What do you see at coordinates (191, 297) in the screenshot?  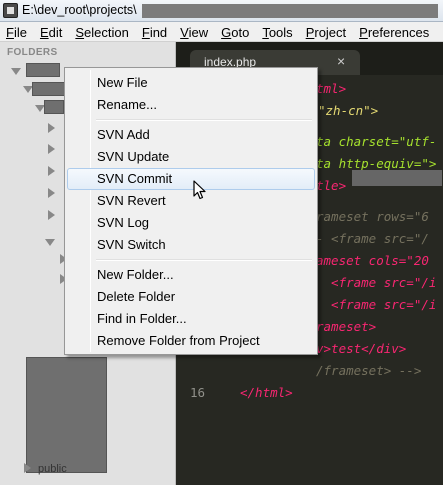 I see `ctx-delete-folder: Delete Folder` at bounding box center [191, 297].